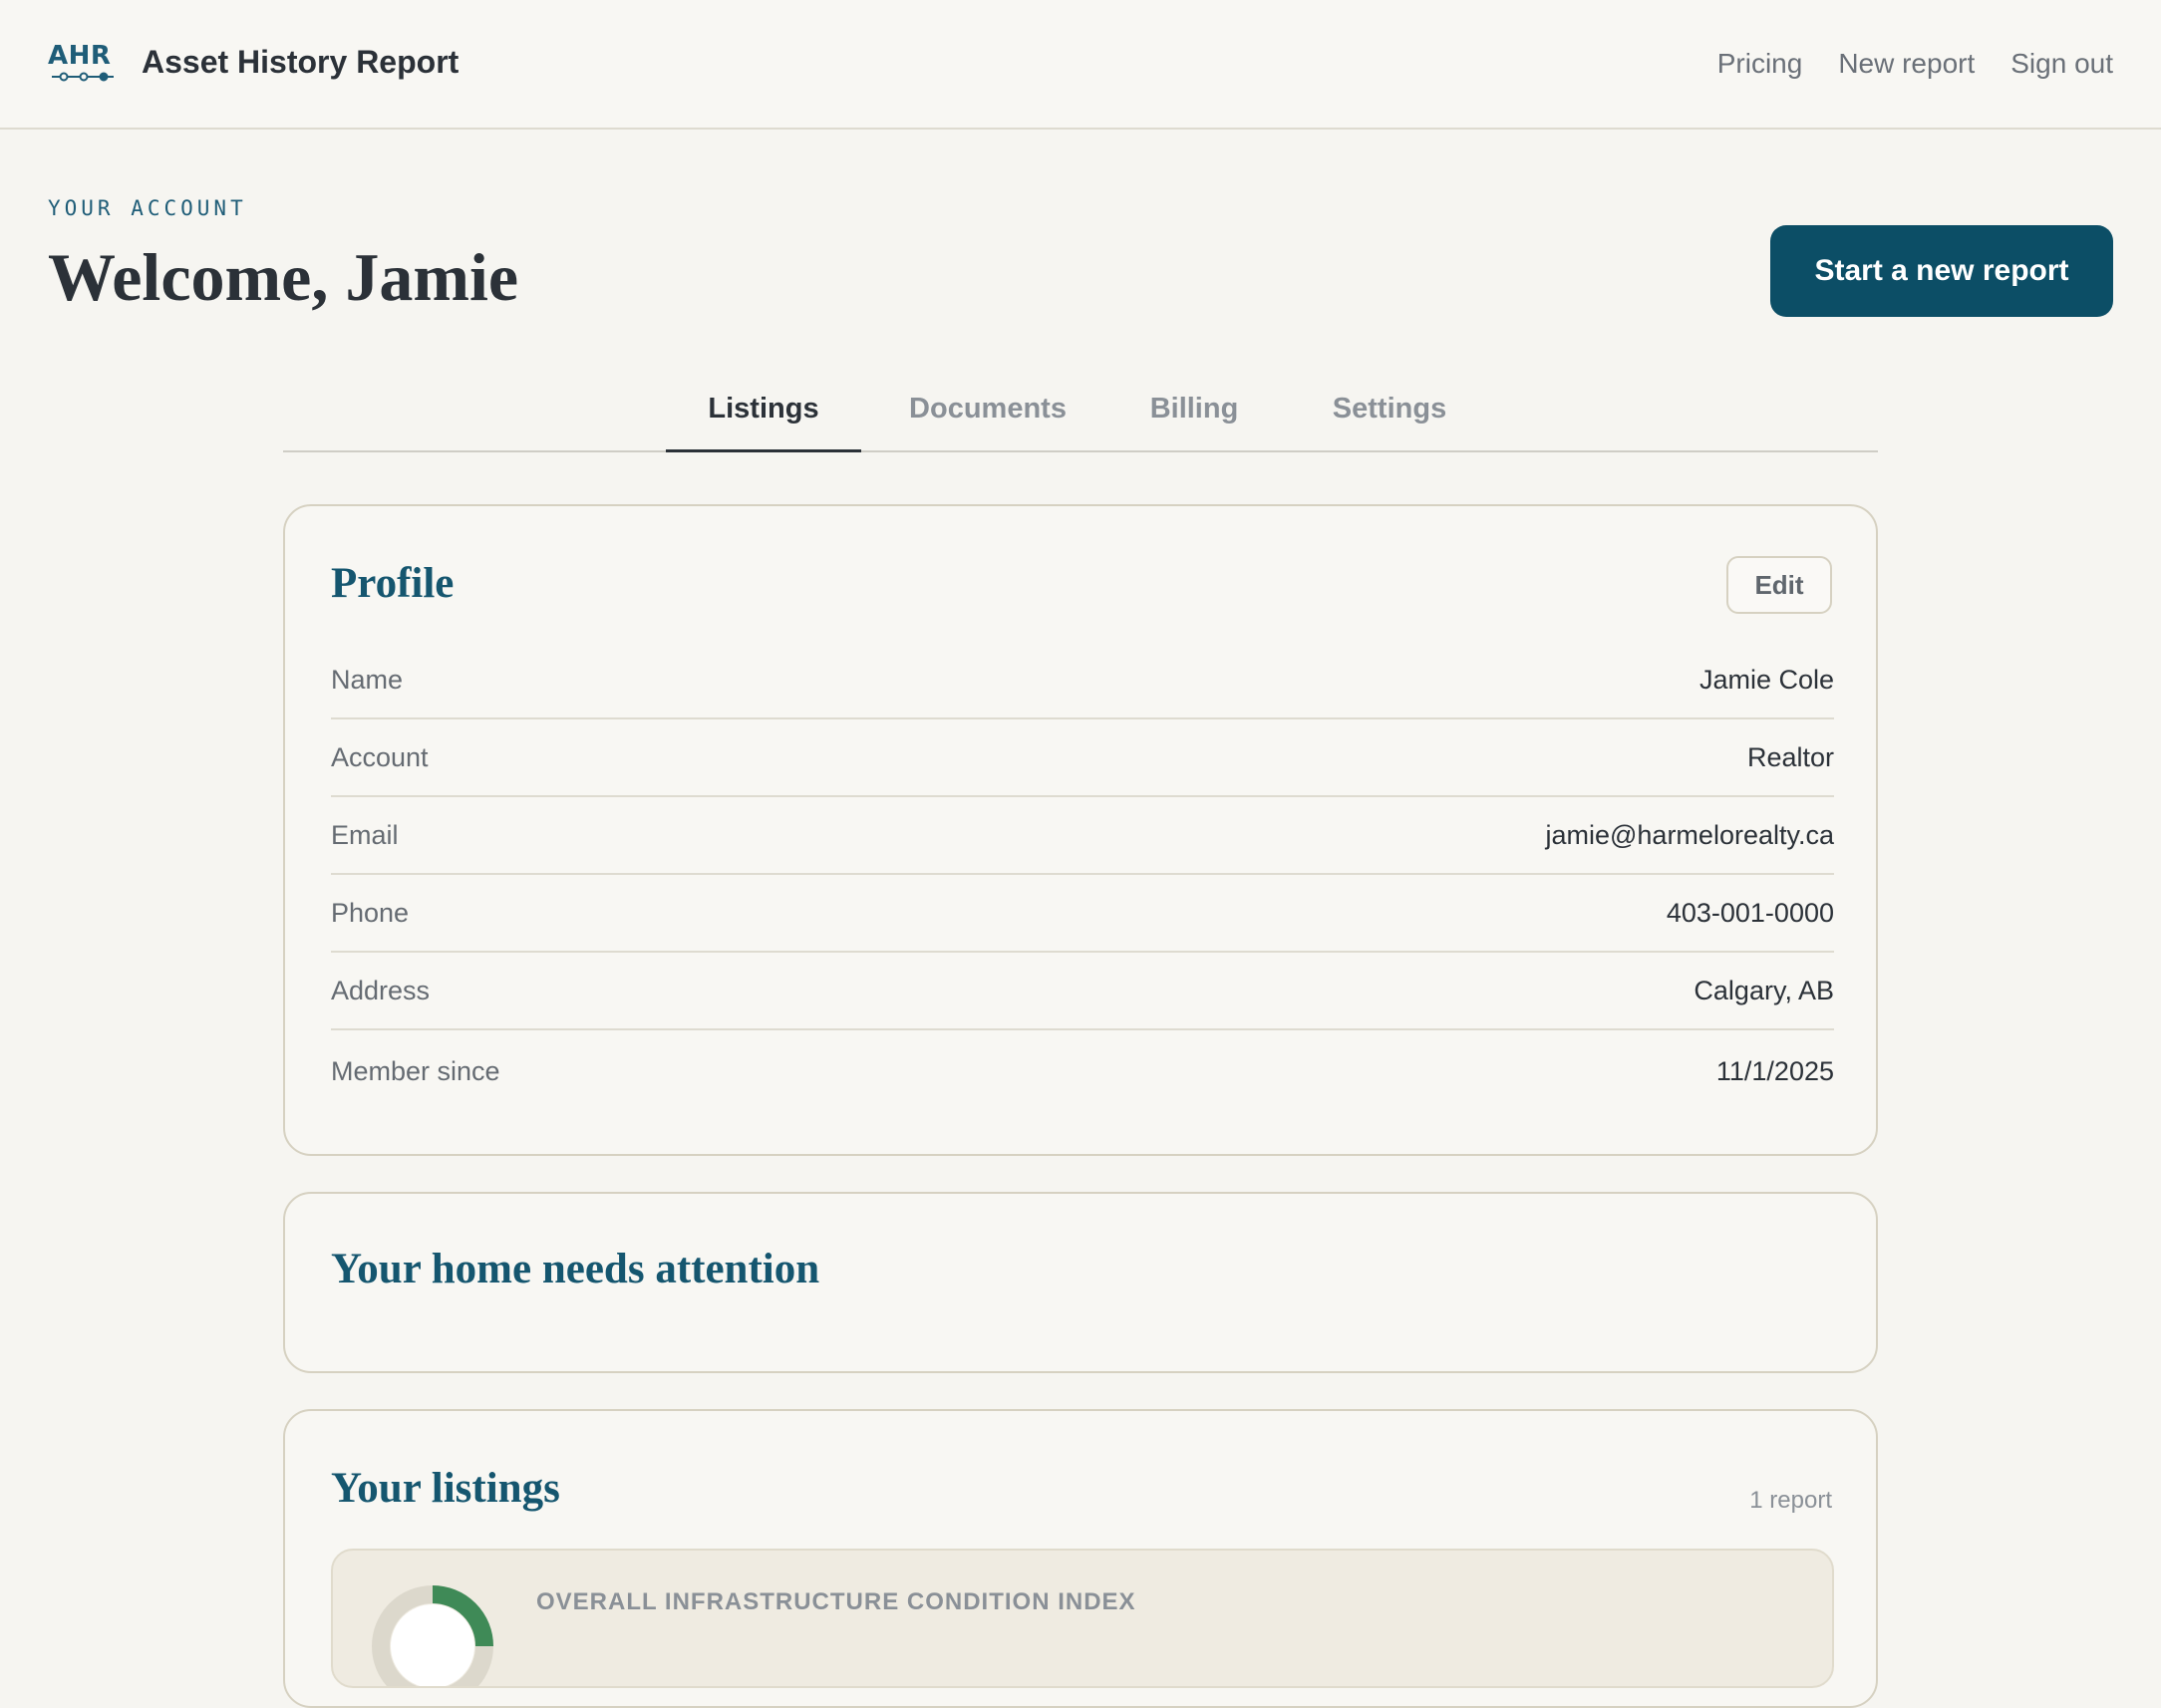 The height and width of the screenshot is (1708, 2161). I want to click on ahr-logo: AHR, so click(82, 63).